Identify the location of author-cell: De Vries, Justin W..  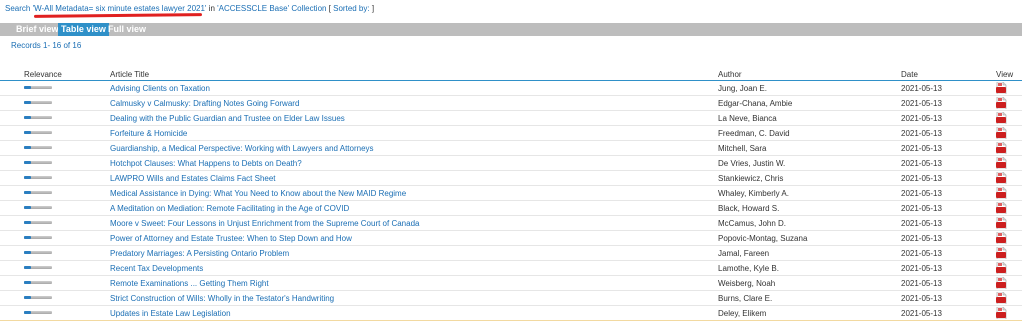
(752, 163).